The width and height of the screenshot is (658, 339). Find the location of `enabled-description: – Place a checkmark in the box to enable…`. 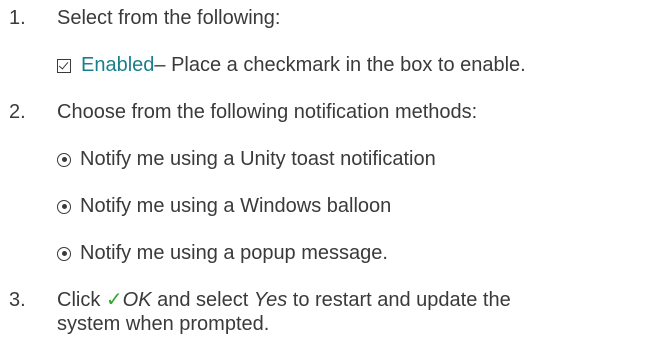

enabled-description: – Place a checkmark in the box to enable… is located at coordinates (340, 65).